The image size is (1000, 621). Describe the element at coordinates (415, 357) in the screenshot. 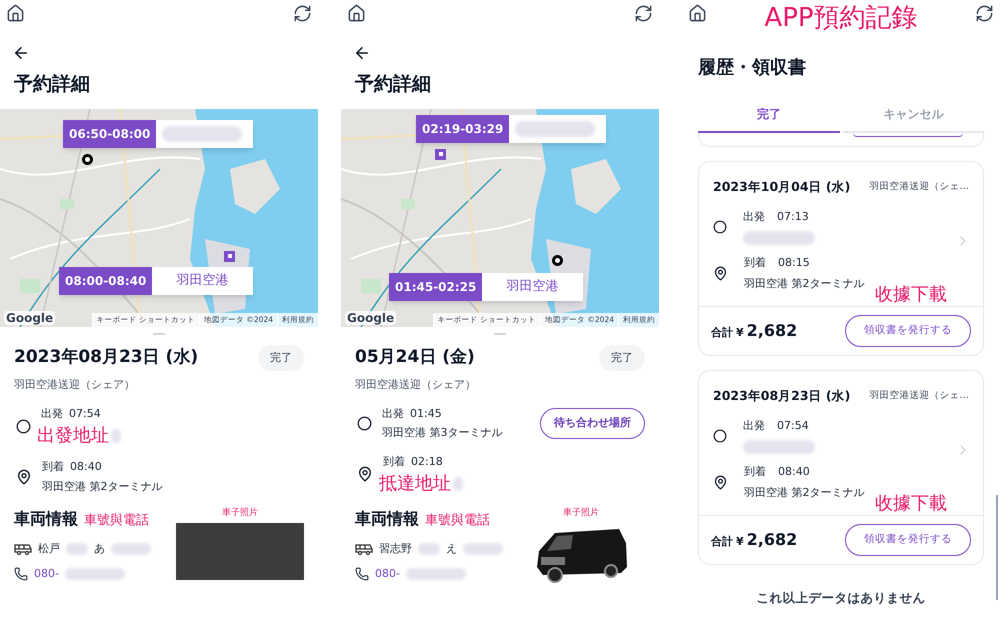

I see `ride-date: 05月24日 (金)` at that location.